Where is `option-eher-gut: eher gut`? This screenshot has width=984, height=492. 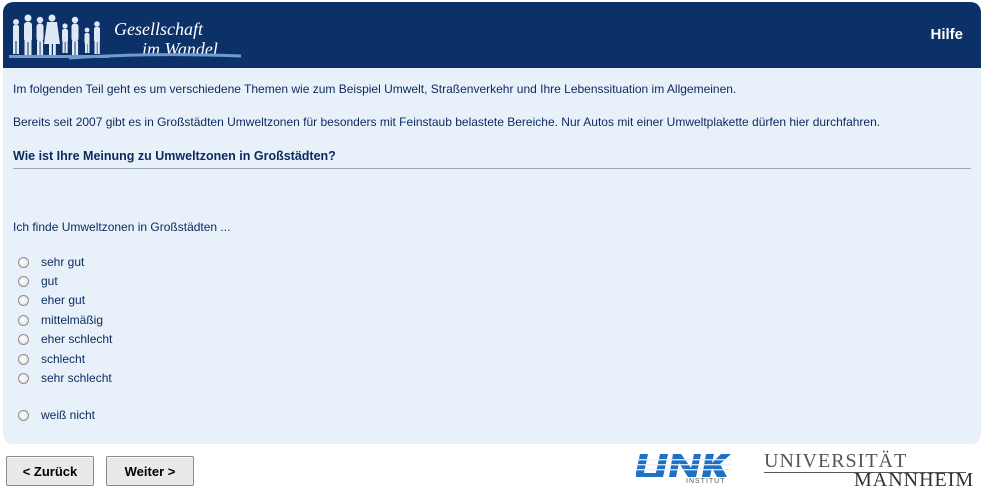
option-eher-gut: eher gut is located at coordinates (51, 300).